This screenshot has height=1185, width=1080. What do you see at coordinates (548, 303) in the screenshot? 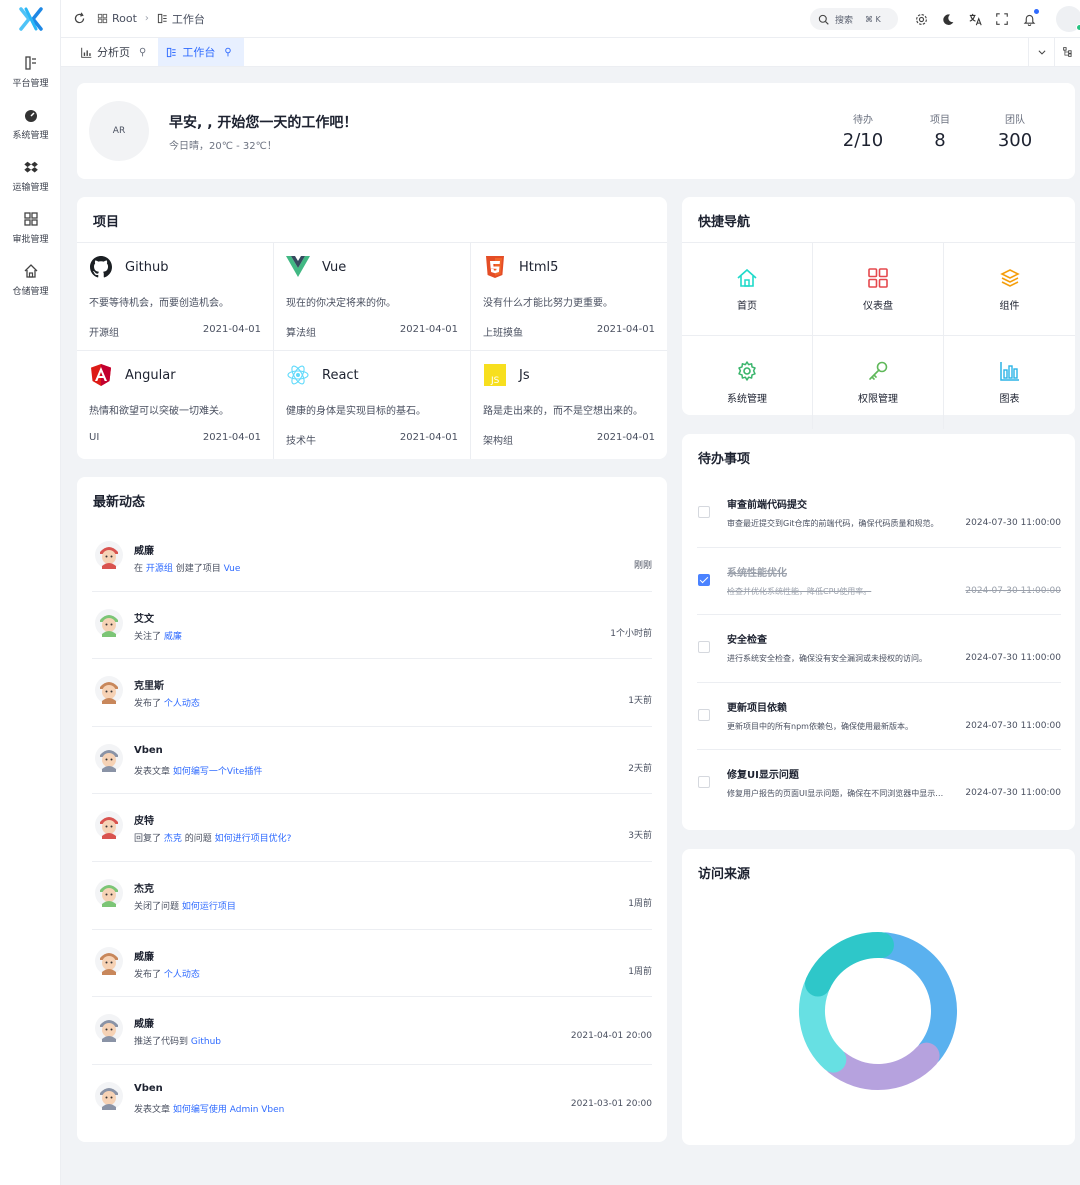
I see `project-desc: 没有什么才能比努力更重要。` at bounding box center [548, 303].